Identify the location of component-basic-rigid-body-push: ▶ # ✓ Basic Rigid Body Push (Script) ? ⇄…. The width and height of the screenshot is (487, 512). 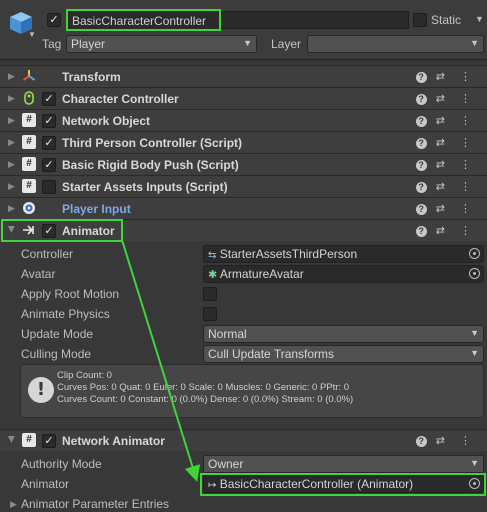
(243, 164).